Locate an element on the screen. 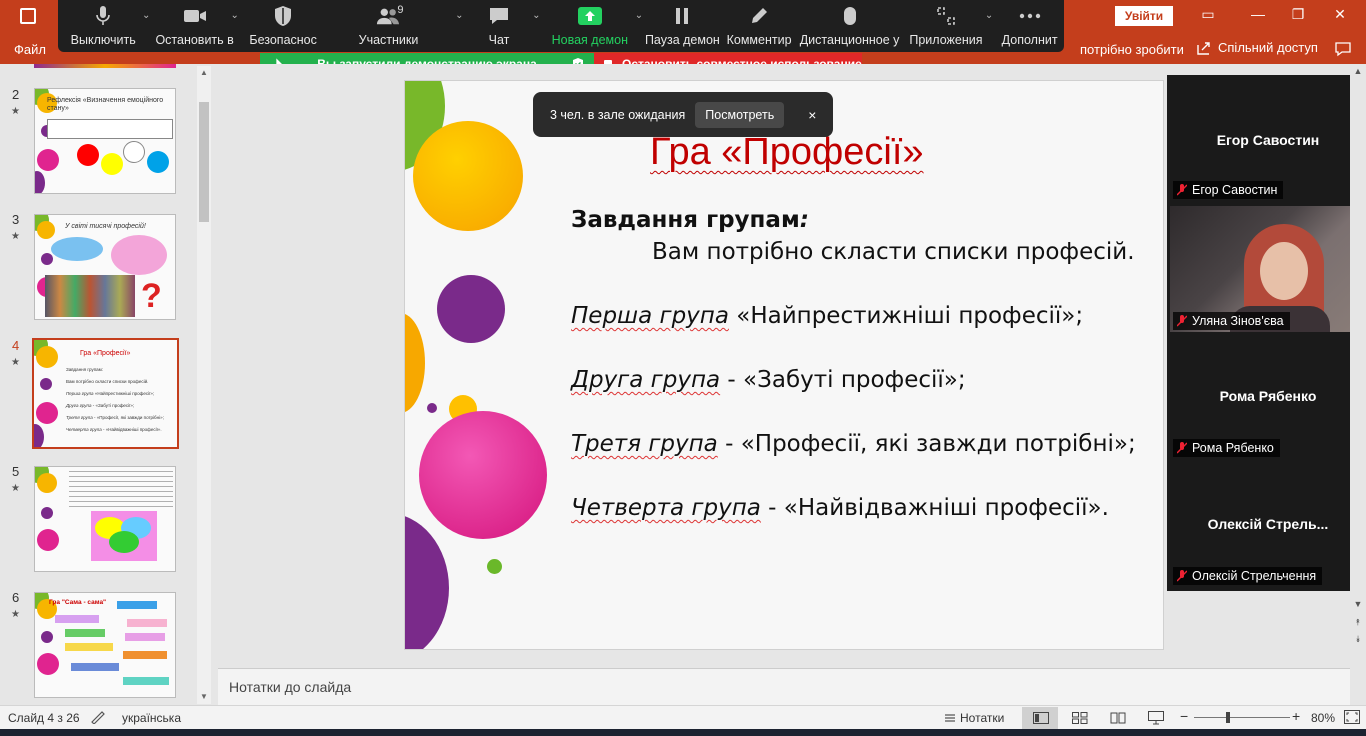 Image resolution: width=1366 pixels, height=736 pixels. ribbon-display-icon: ▭ is located at coordinates (1208, 15).